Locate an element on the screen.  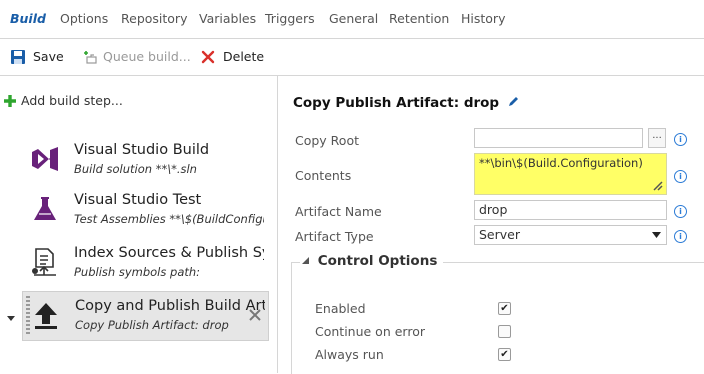
save-label: Save is located at coordinates (48, 56).